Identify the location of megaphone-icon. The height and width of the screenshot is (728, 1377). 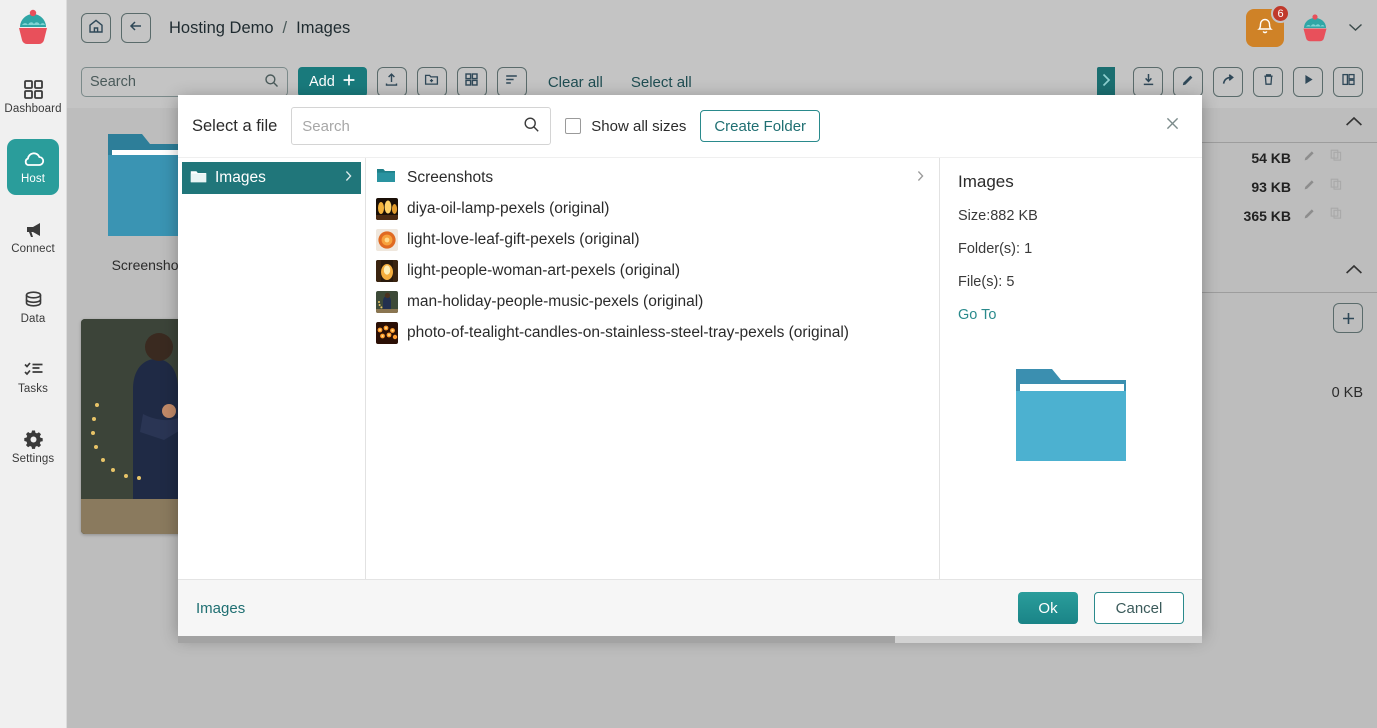
(33, 229).